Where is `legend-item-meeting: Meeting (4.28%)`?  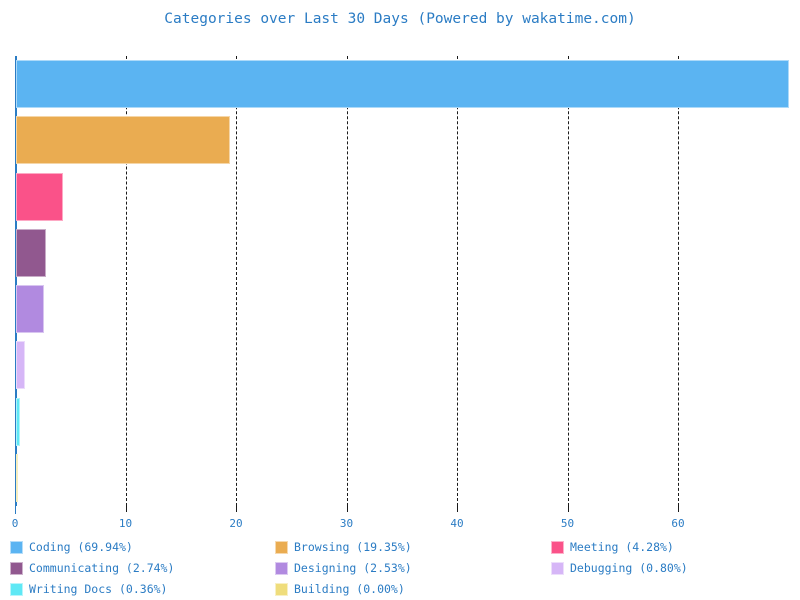
legend-item-meeting: Meeting (4.28%) is located at coordinates (612, 547).